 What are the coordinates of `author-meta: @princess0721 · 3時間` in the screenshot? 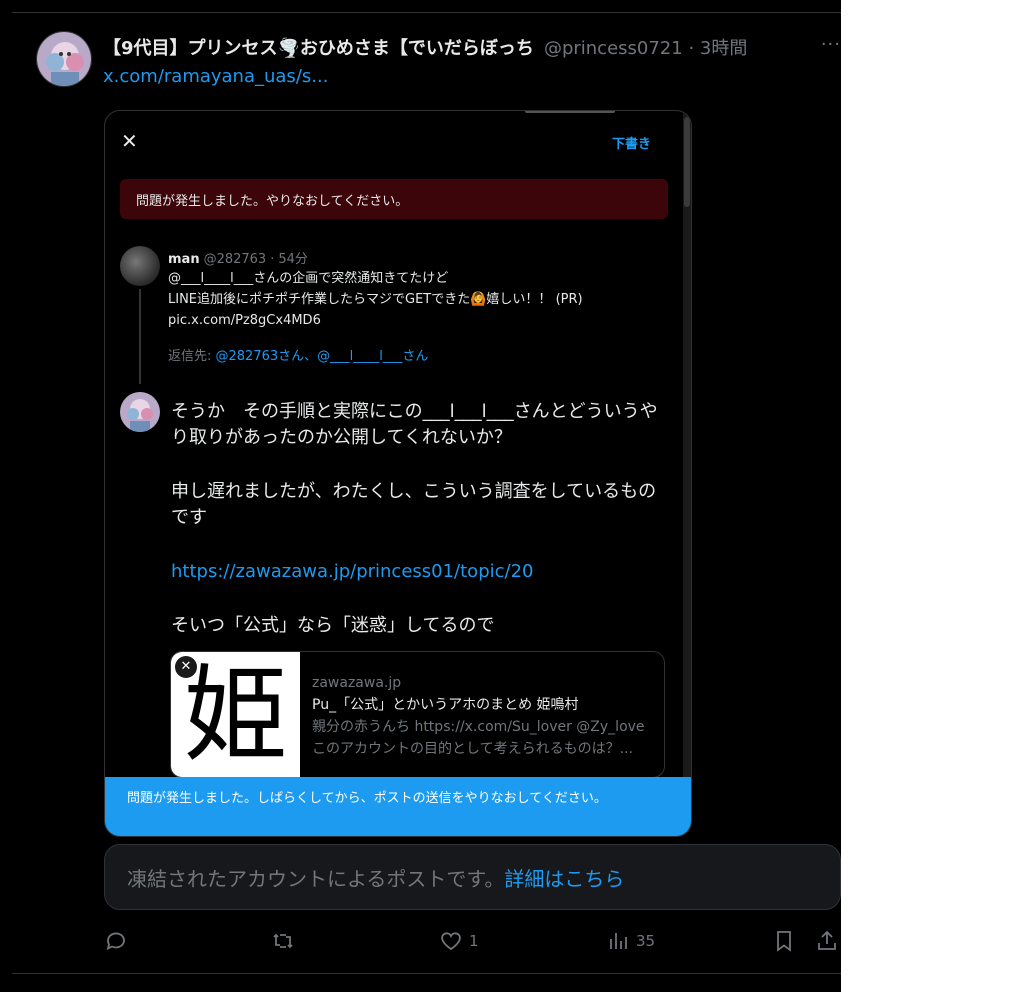 It's located at (645, 48).